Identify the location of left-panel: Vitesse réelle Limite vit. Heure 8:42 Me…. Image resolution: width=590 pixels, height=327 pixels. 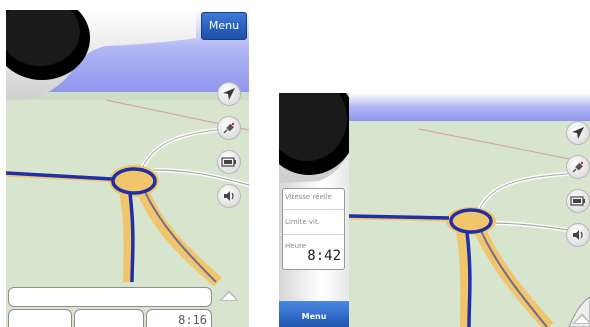
(314, 210).